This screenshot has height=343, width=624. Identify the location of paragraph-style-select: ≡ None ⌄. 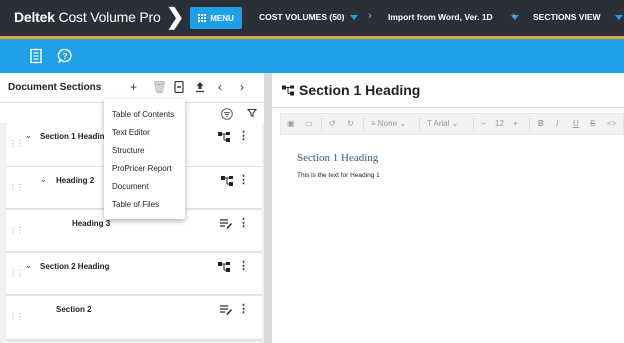
(388, 123).